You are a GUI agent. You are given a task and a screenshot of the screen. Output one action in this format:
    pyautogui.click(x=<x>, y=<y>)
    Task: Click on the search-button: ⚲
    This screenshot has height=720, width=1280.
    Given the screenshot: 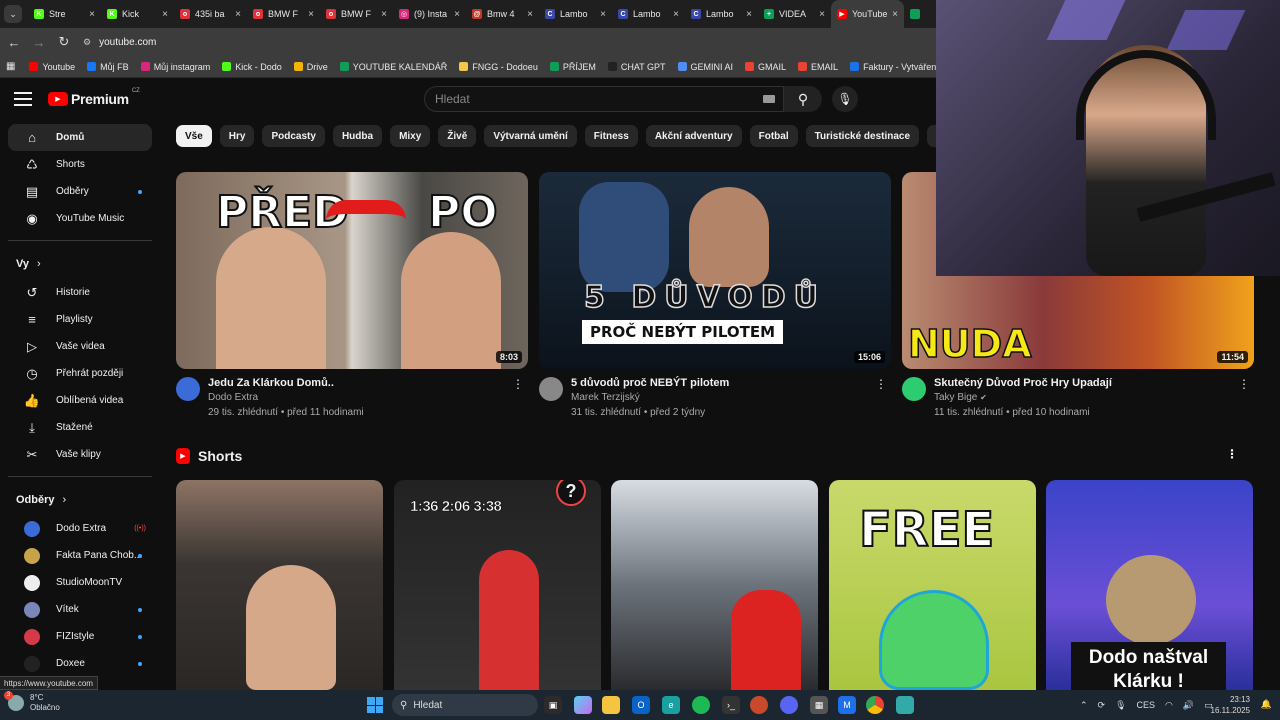 What is the action you would take?
    pyautogui.click(x=803, y=99)
    